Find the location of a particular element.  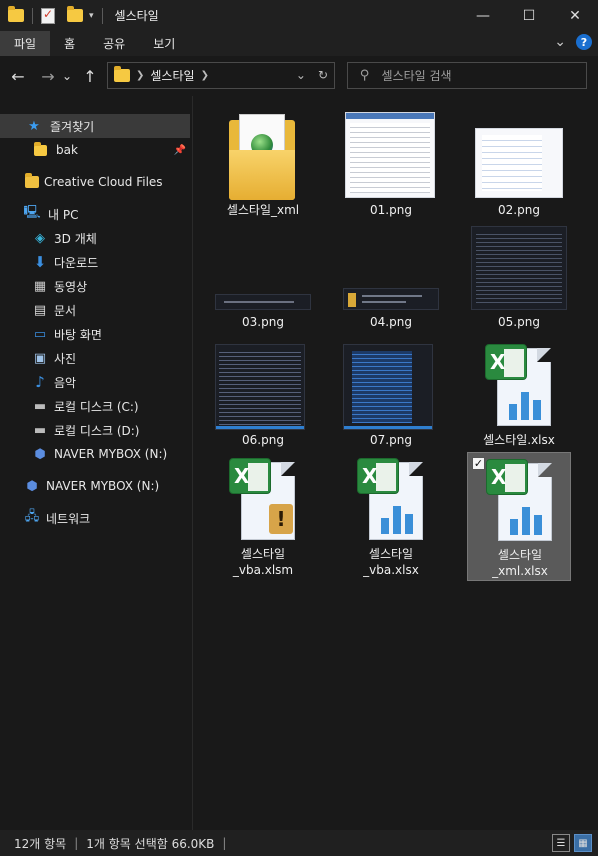

sidebar-item-drive-c: ▬ 로컬 디스크 (C:) is located at coordinates (95, 406).